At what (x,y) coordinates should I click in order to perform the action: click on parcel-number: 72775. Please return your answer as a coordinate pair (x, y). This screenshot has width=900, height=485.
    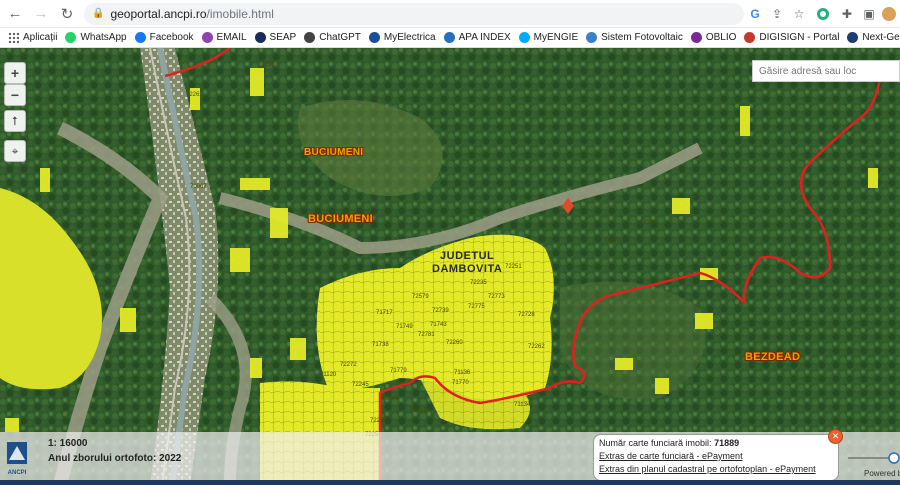
    Looking at the image, I should click on (476, 307).